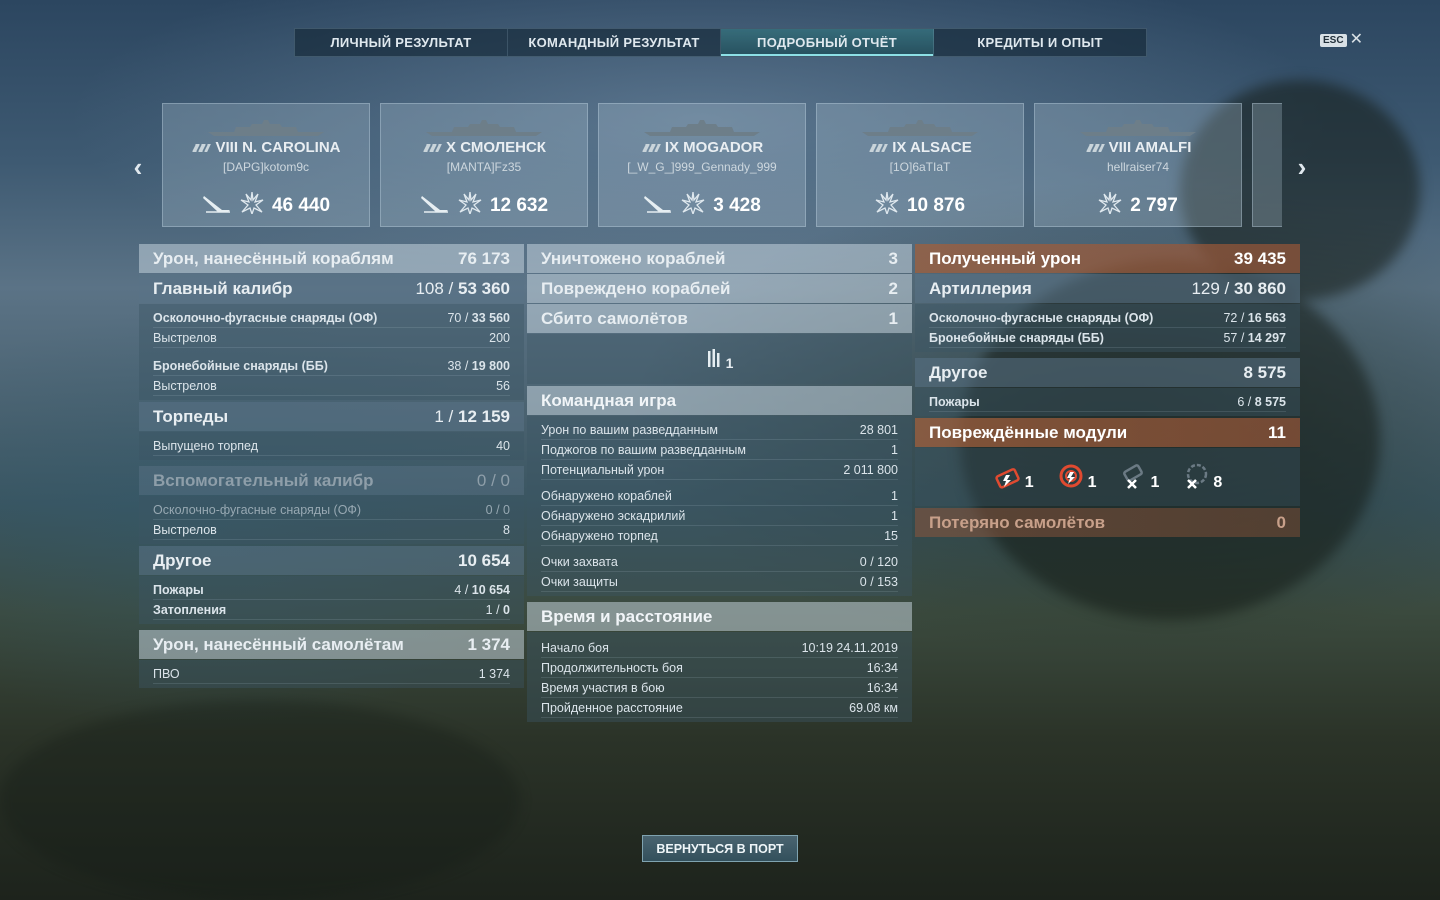 The height and width of the screenshot is (900, 1440). What do you see at coordinates (1107, 522) in the screenshot?
I see `planes-lost-header: Потеряно самолётов 0` at bounding box center [1107, 522].